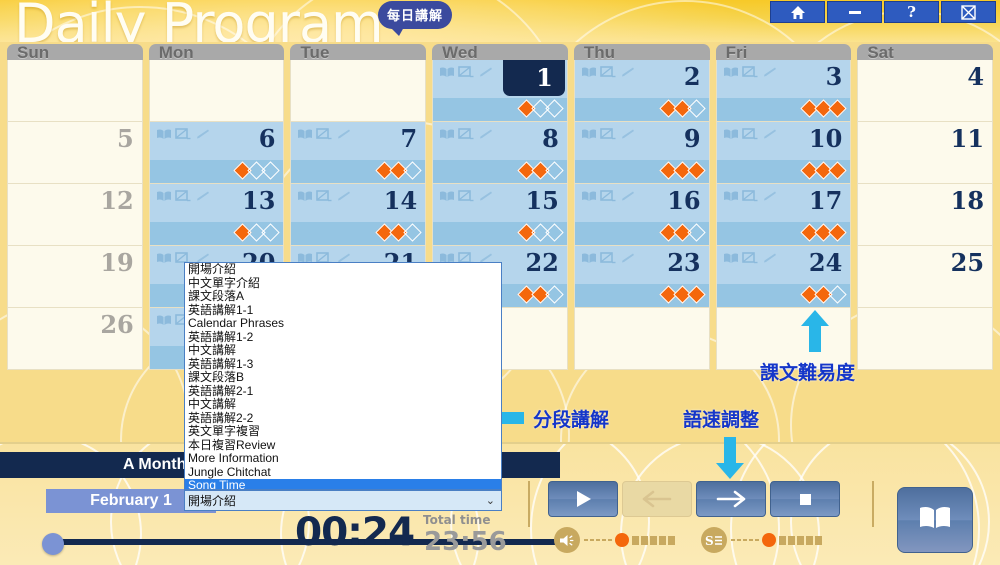  What do you see at coordinates (935, 520) in the screenshot?
I see `book-button` at bounding box center [935, 520].